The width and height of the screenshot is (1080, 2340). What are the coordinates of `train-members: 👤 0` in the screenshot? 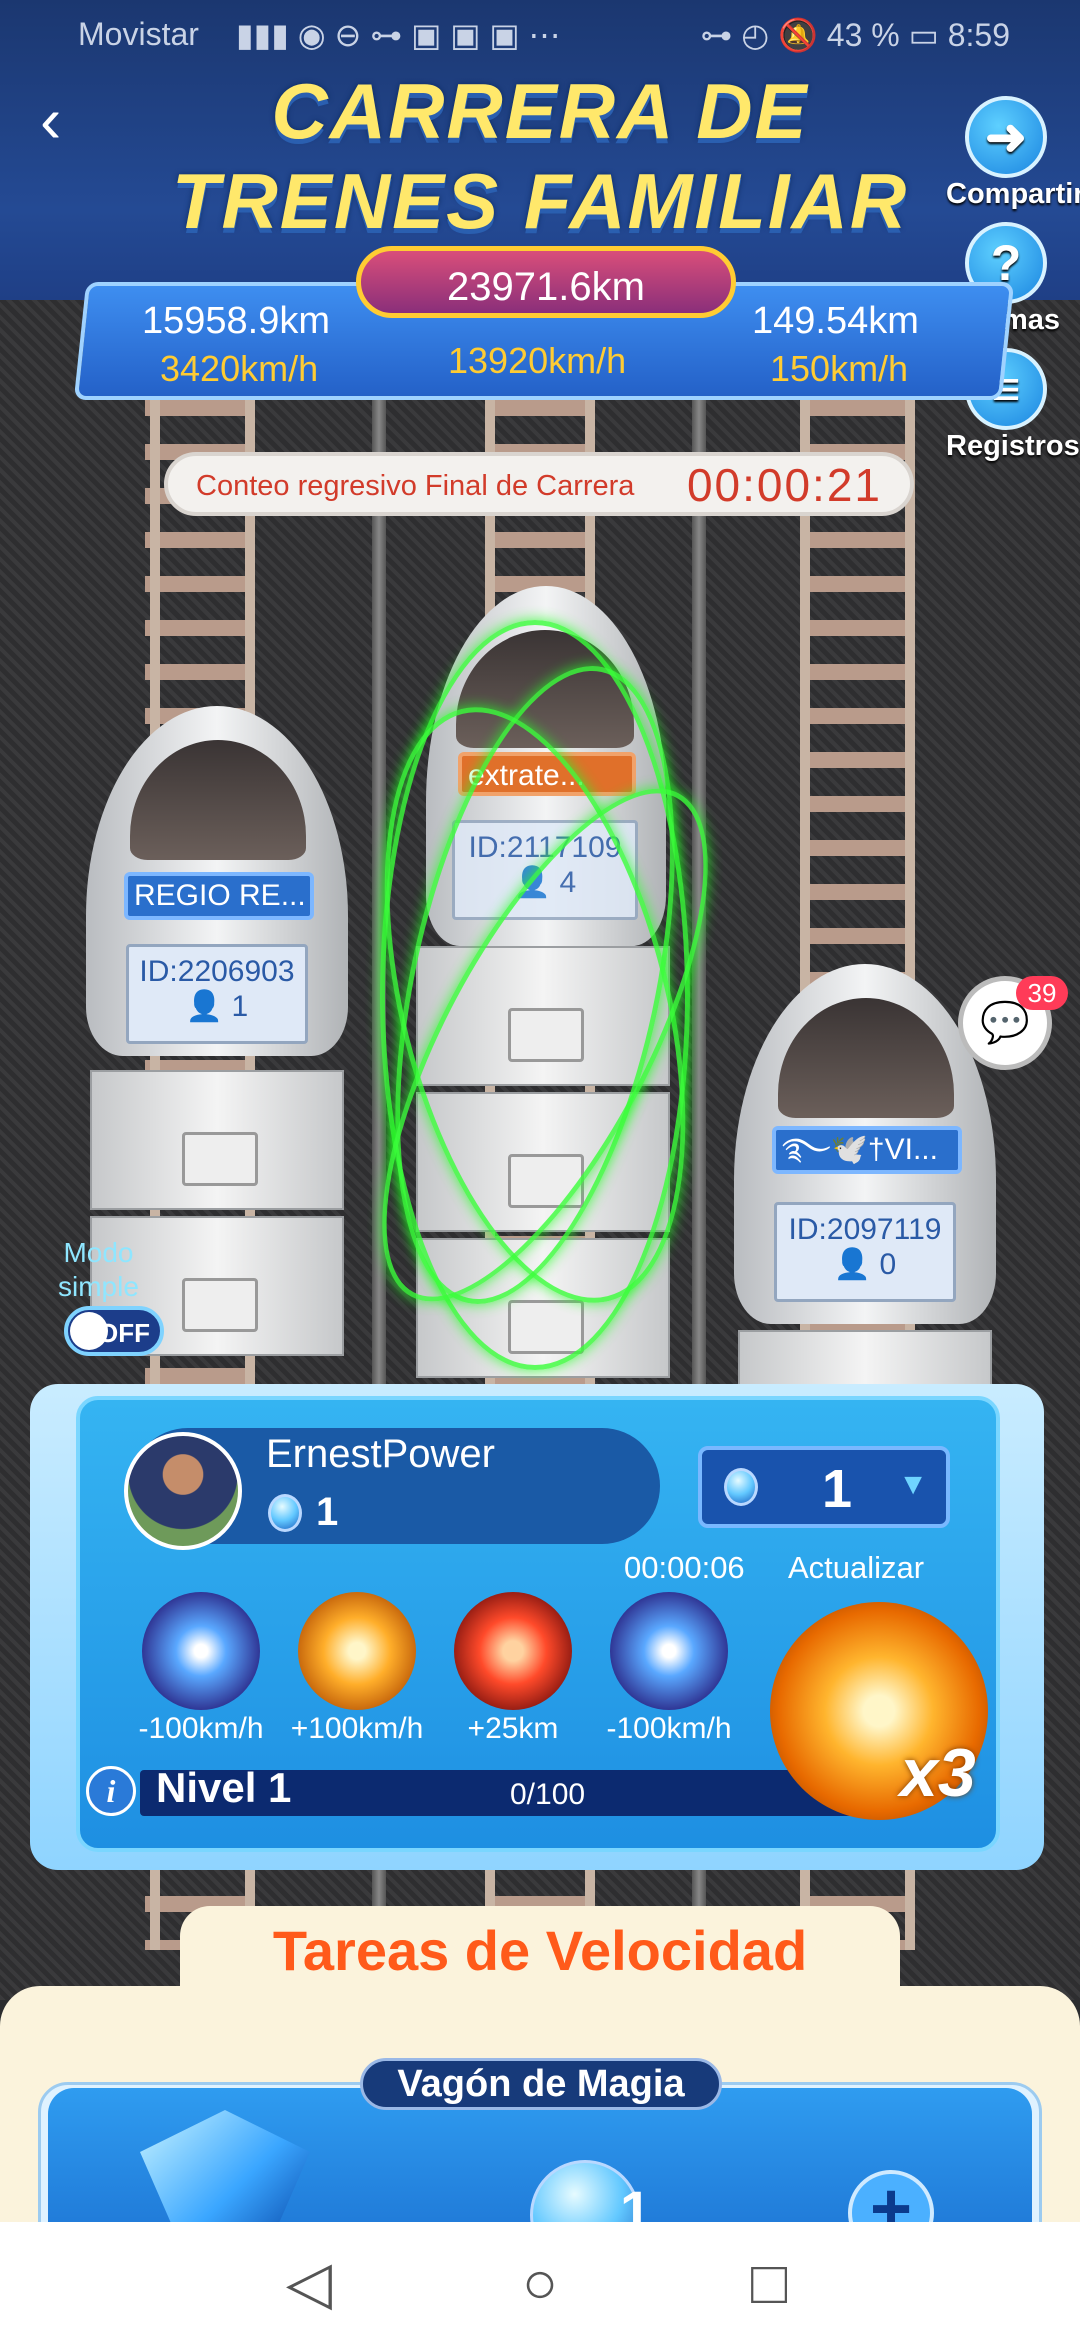 It's located at (865, 1264).